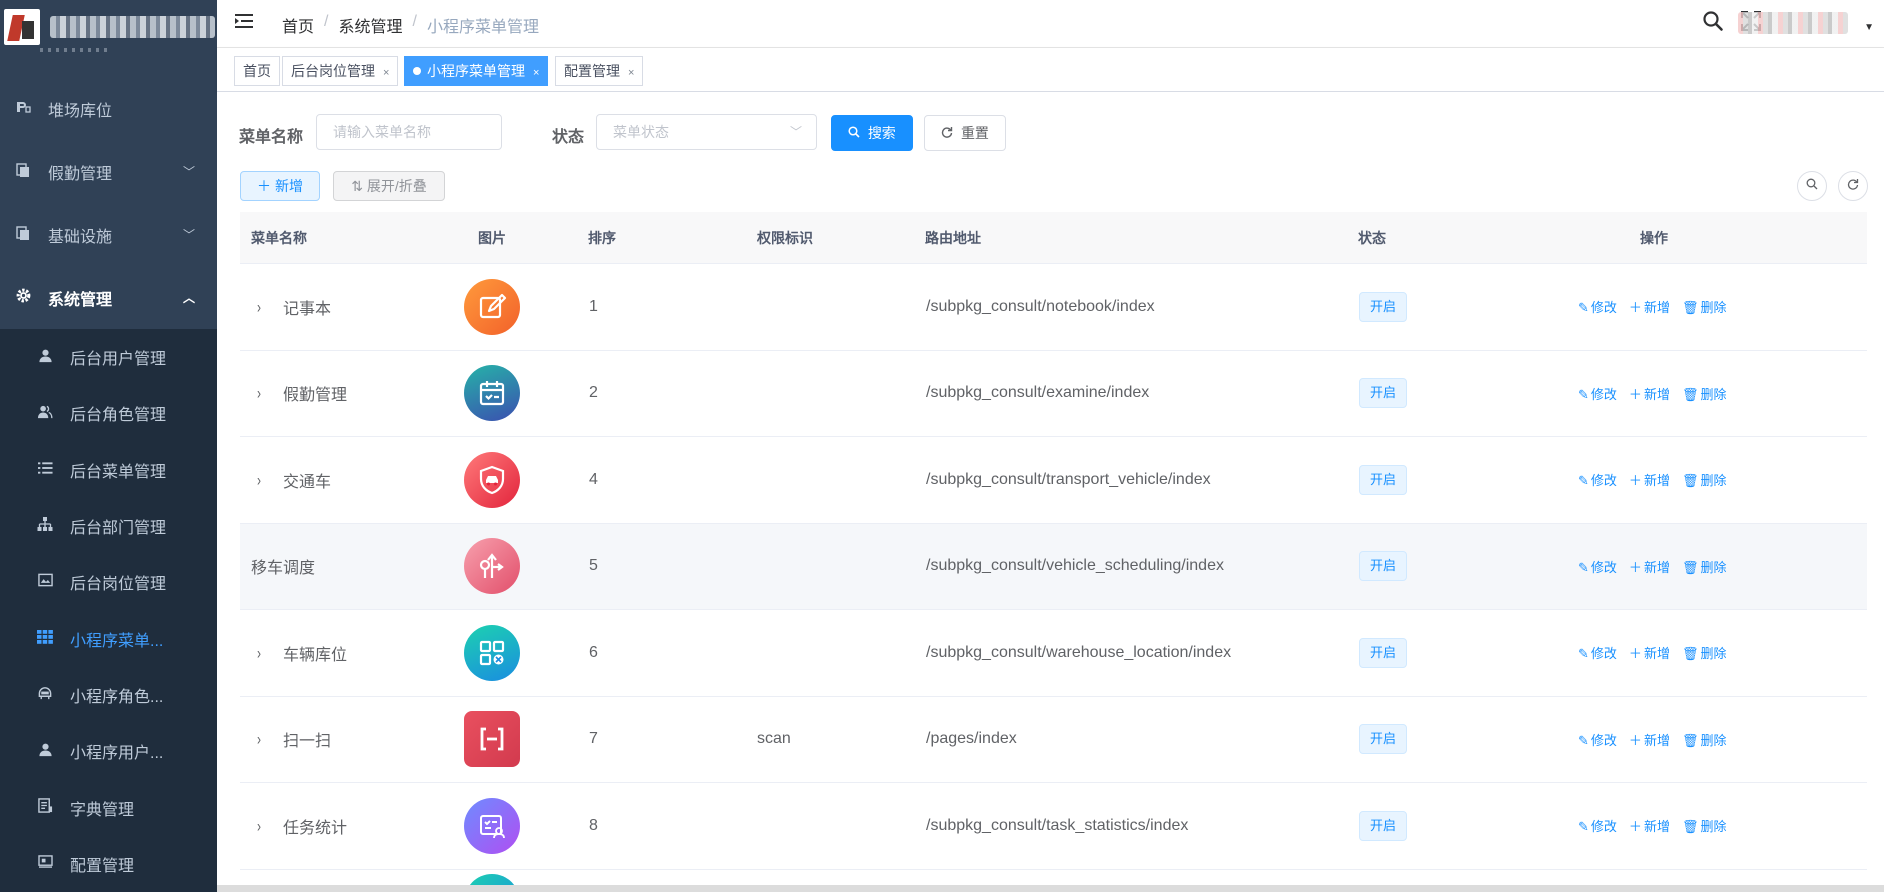 The width and height of the screenshot is (1884, 892). What do you see at coordinates (108, 234) in the screenshot?
I see `menu-item-infrastructure: 基础设施 ﹀` at bounding box center [108, 234].